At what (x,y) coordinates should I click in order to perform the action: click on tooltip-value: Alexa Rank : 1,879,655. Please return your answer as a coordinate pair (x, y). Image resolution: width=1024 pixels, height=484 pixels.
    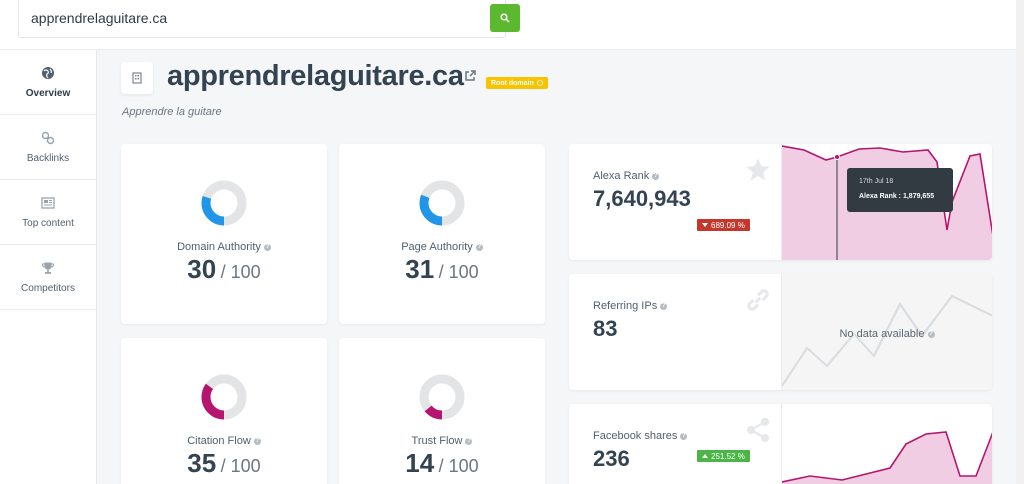
    Looking at the image, I should click on (897, 196).